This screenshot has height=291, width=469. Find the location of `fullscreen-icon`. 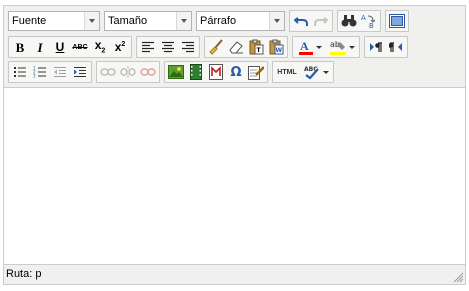

fullscreen-icon is located at coordinates (397, 21).